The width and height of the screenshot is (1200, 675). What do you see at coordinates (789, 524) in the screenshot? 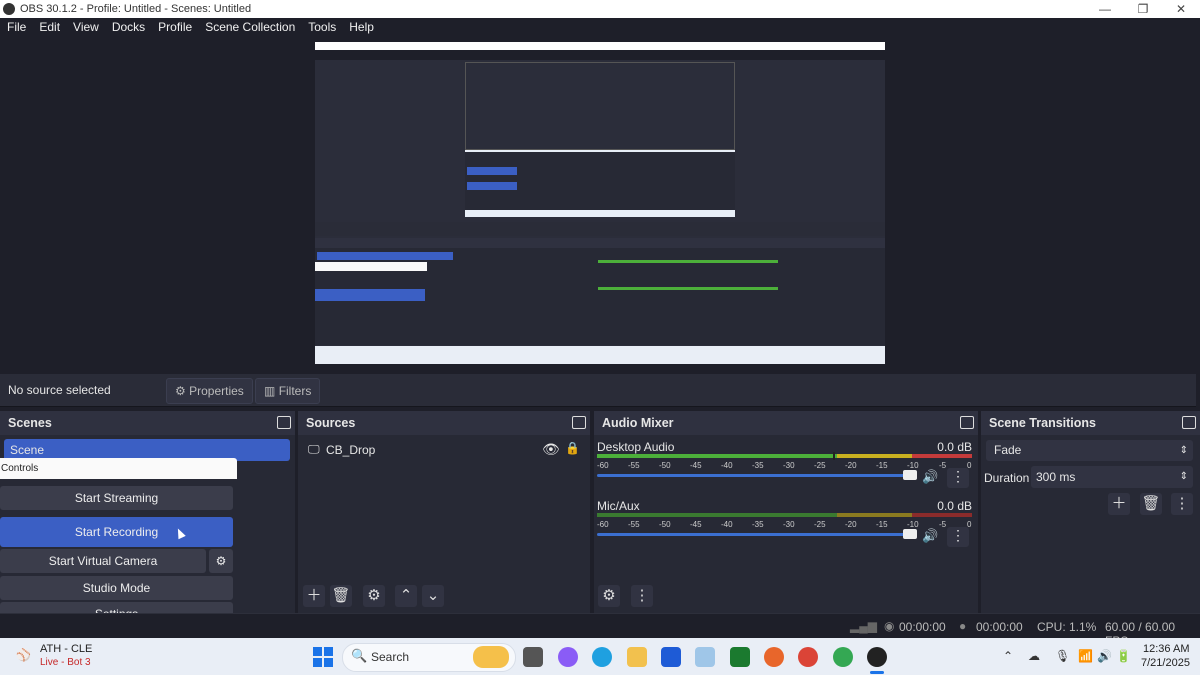
I see `meter-tick: -30` at bounding box center [789, 524].